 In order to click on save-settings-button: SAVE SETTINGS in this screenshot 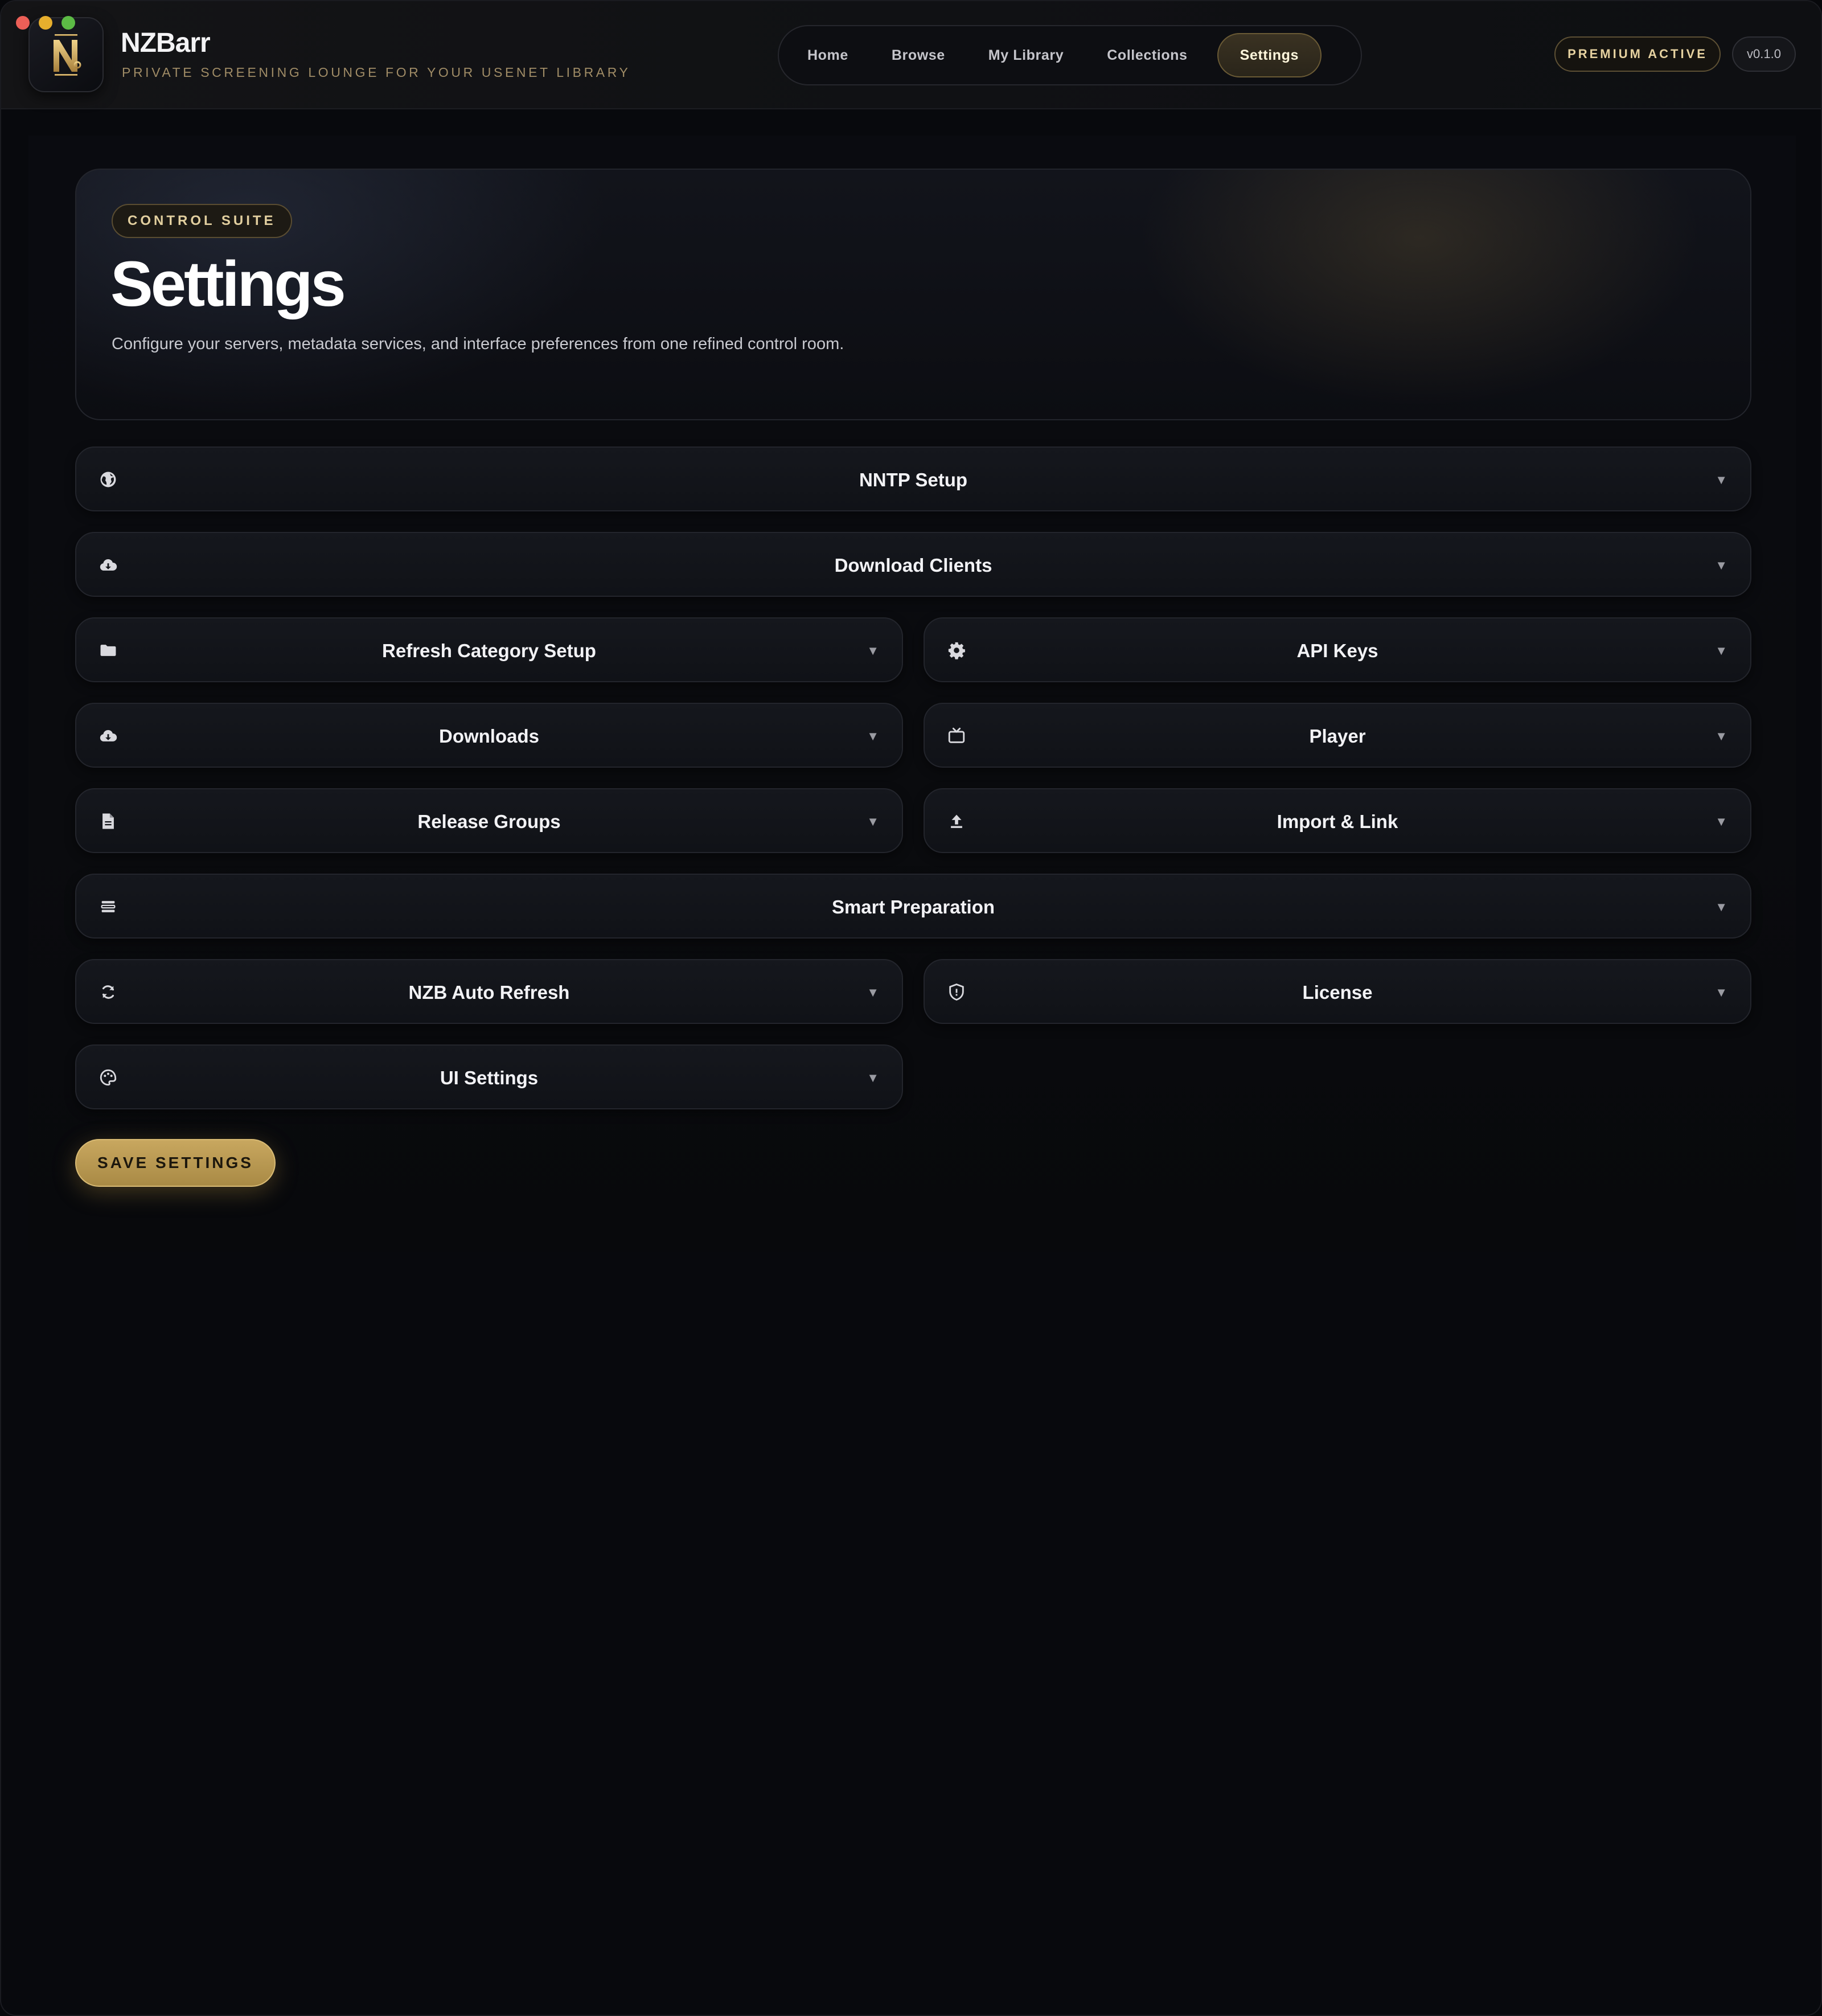, I will do `click(175, 1163)`.